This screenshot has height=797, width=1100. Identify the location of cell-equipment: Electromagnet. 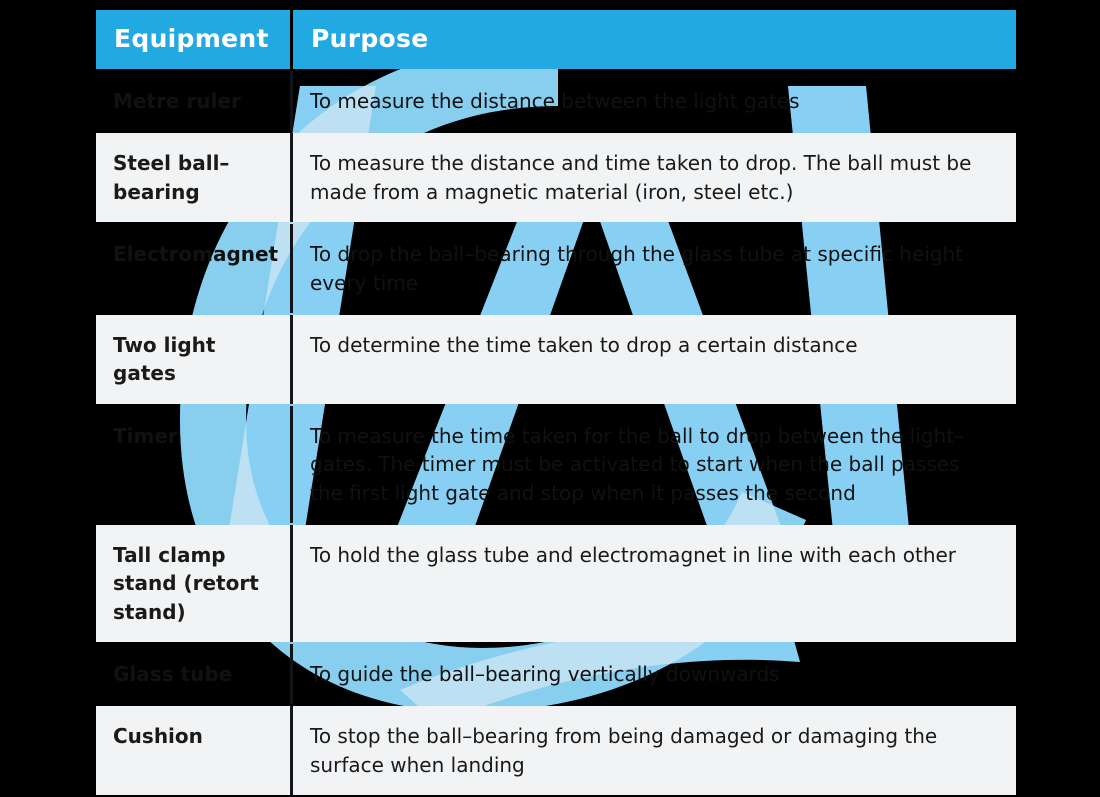
(194, 268).